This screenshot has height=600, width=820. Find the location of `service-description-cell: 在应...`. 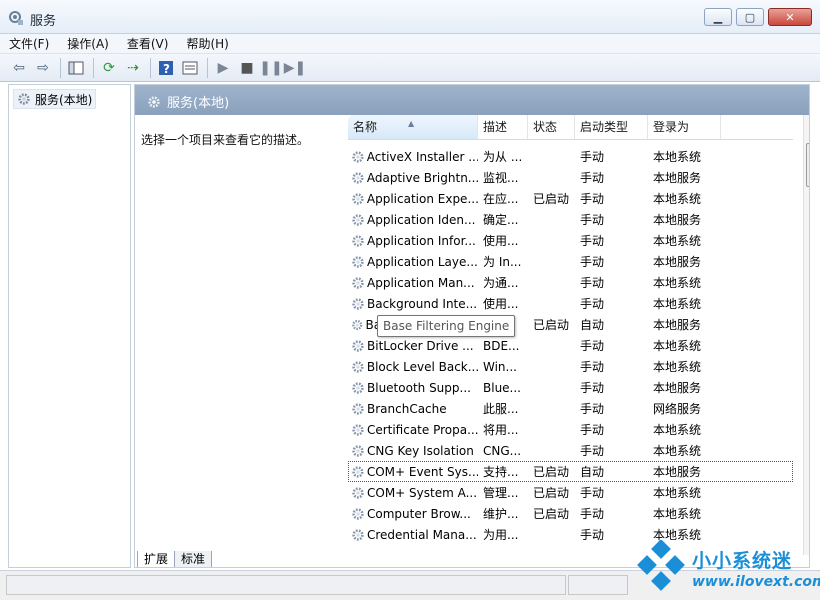

service-description-cell: 在应... is located at coordinates (501, 199).